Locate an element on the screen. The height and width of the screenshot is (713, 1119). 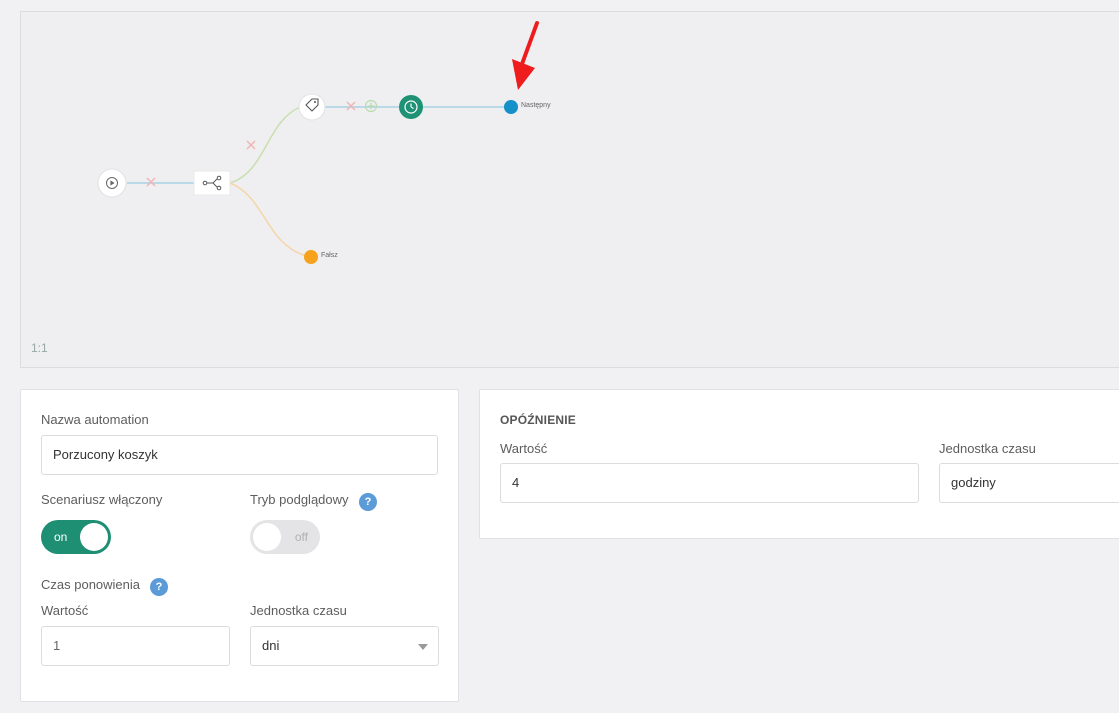
retry-unit-select: dni is located at coordinates (344, 646).